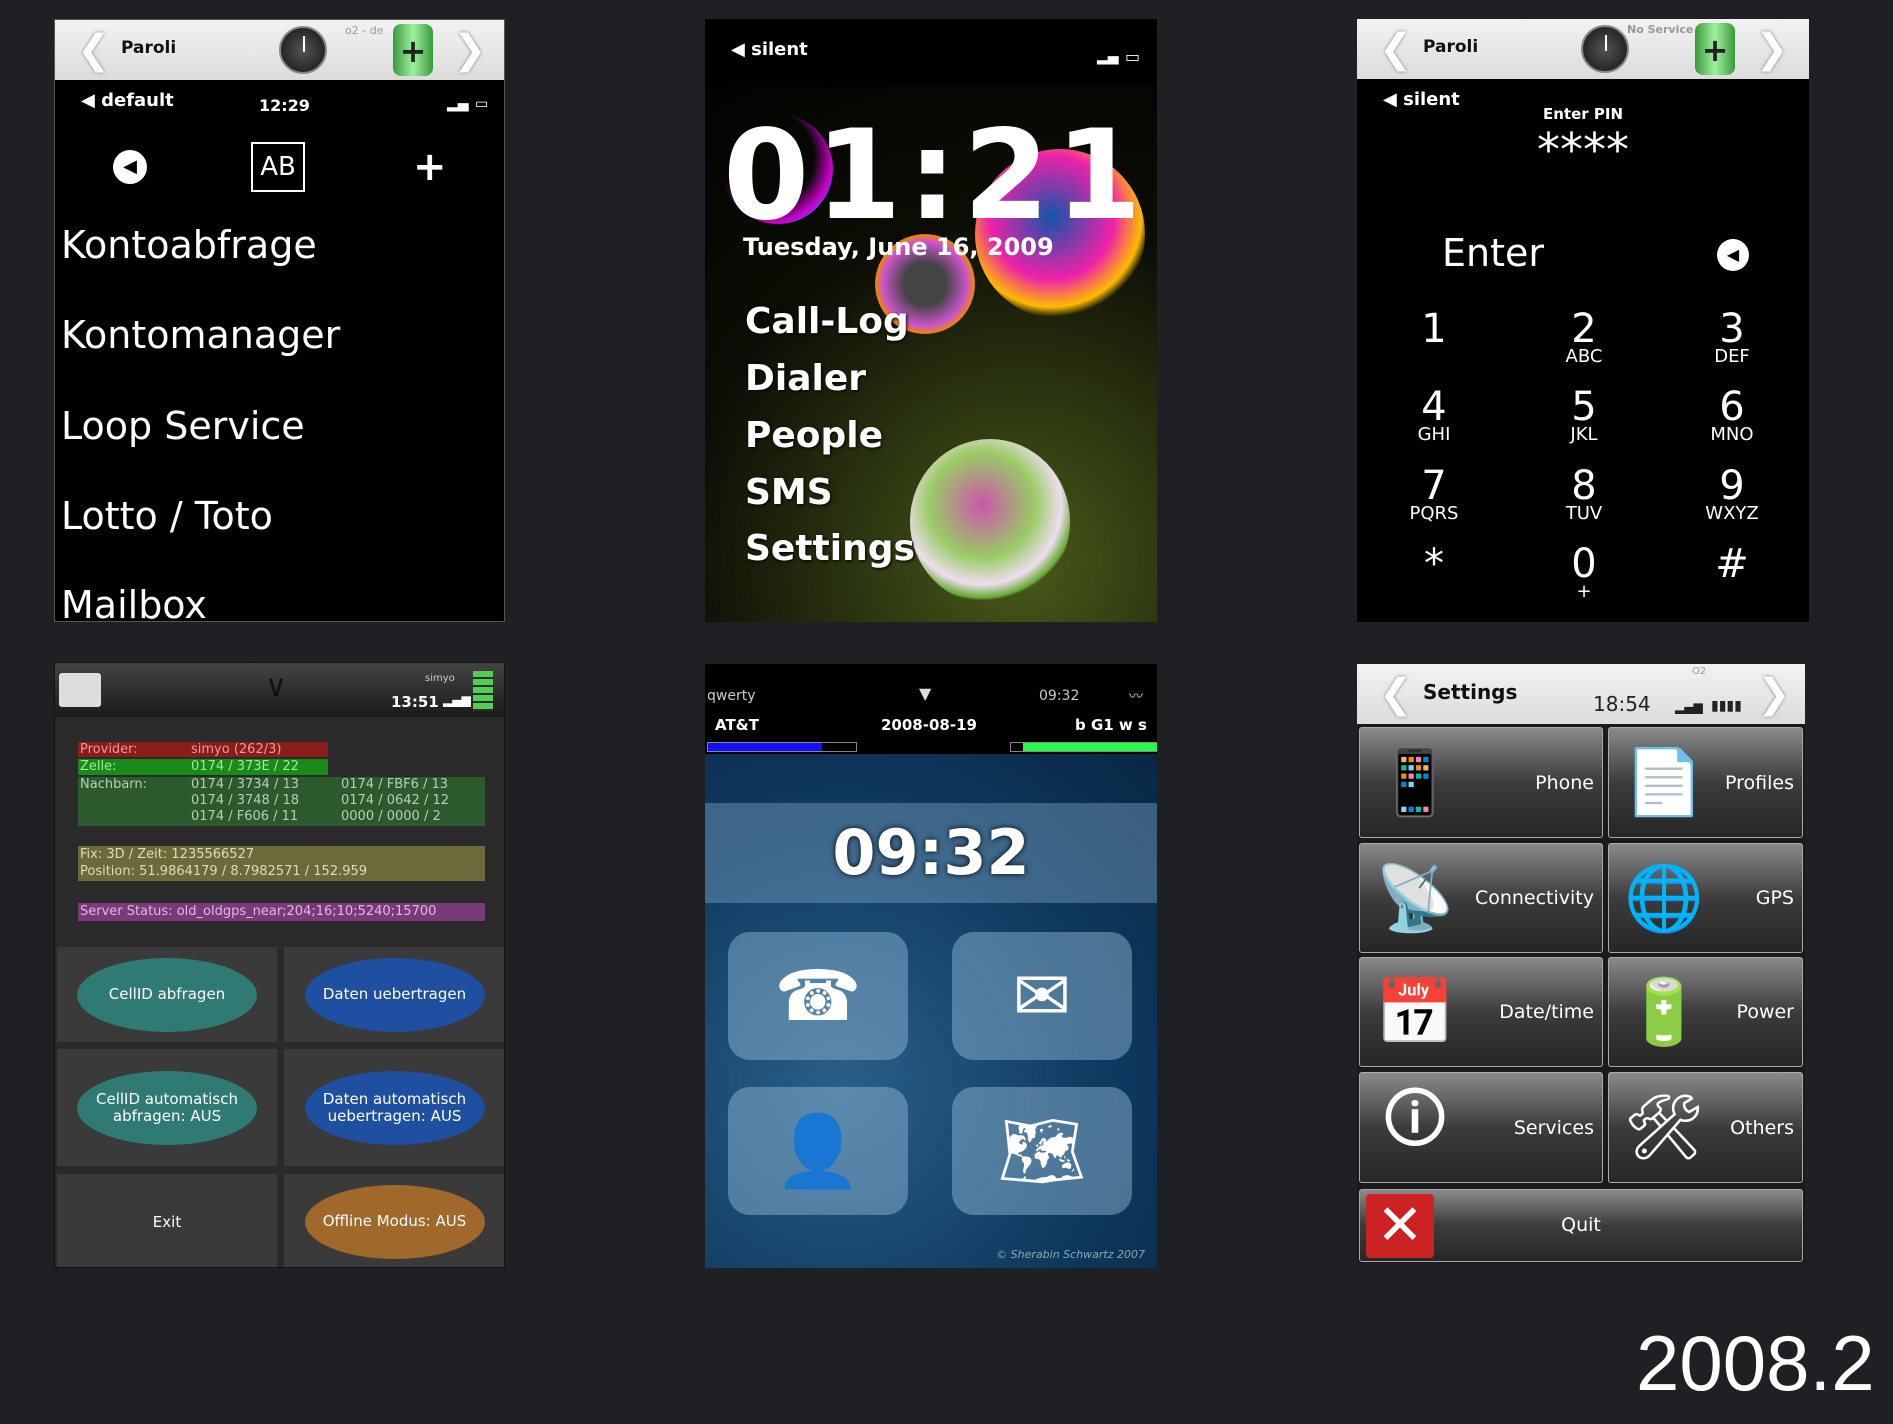  I want to click on app-title: Paroli, so click(149, 48).